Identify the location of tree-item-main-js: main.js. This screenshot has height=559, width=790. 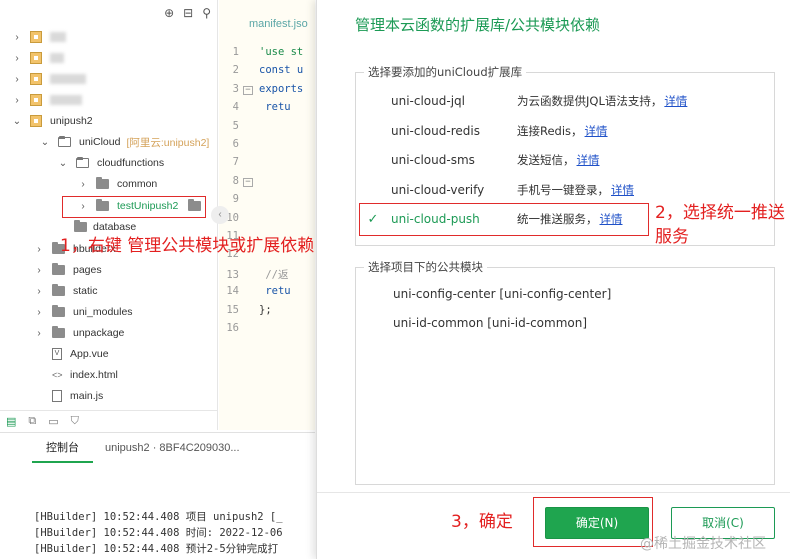
(77, 396).